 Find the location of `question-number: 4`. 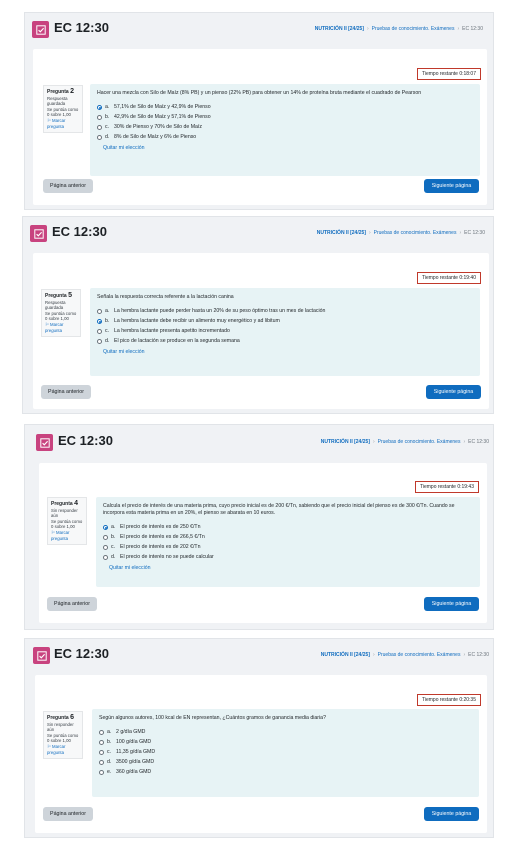

question-number: 4 is located at coordinates (76, 503).